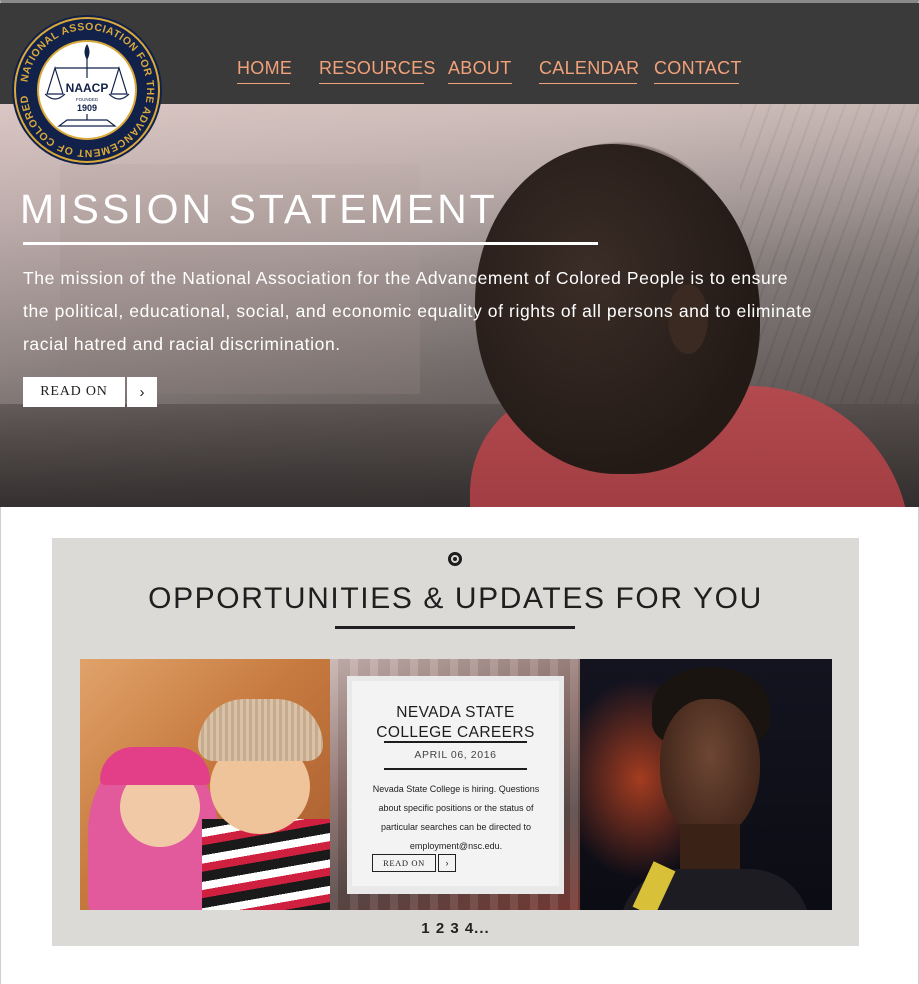 The width and height of the screenshot is (919, 984). Describe the element at coordinates (260, 730) in the screenshot. I see `photo-boy-hat` at that location.